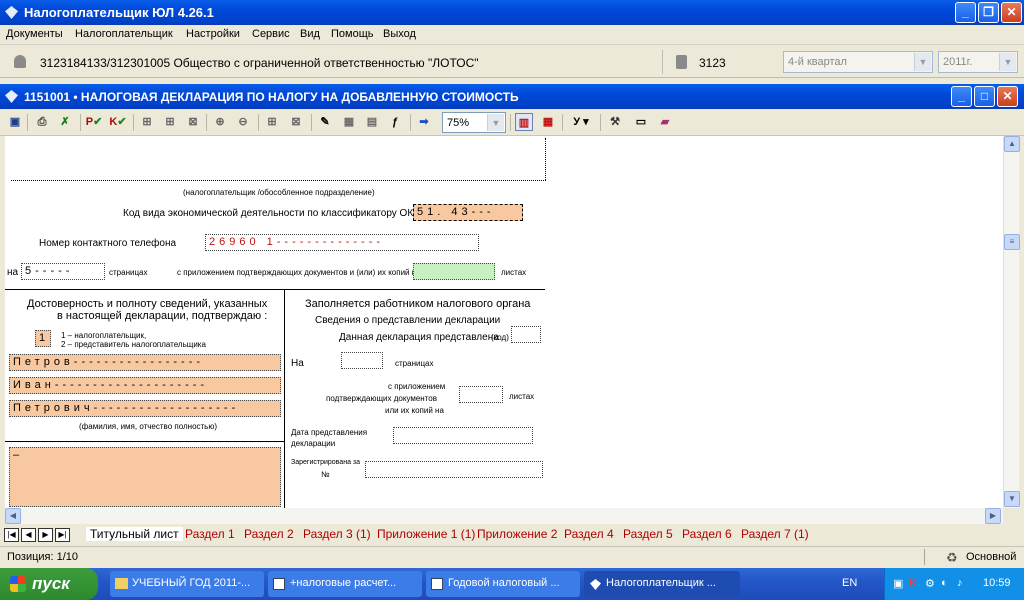 The height and width of the screenshot is (600, 1024). I want to click on scroll-up-icon: ▲, so click(1012, 144).